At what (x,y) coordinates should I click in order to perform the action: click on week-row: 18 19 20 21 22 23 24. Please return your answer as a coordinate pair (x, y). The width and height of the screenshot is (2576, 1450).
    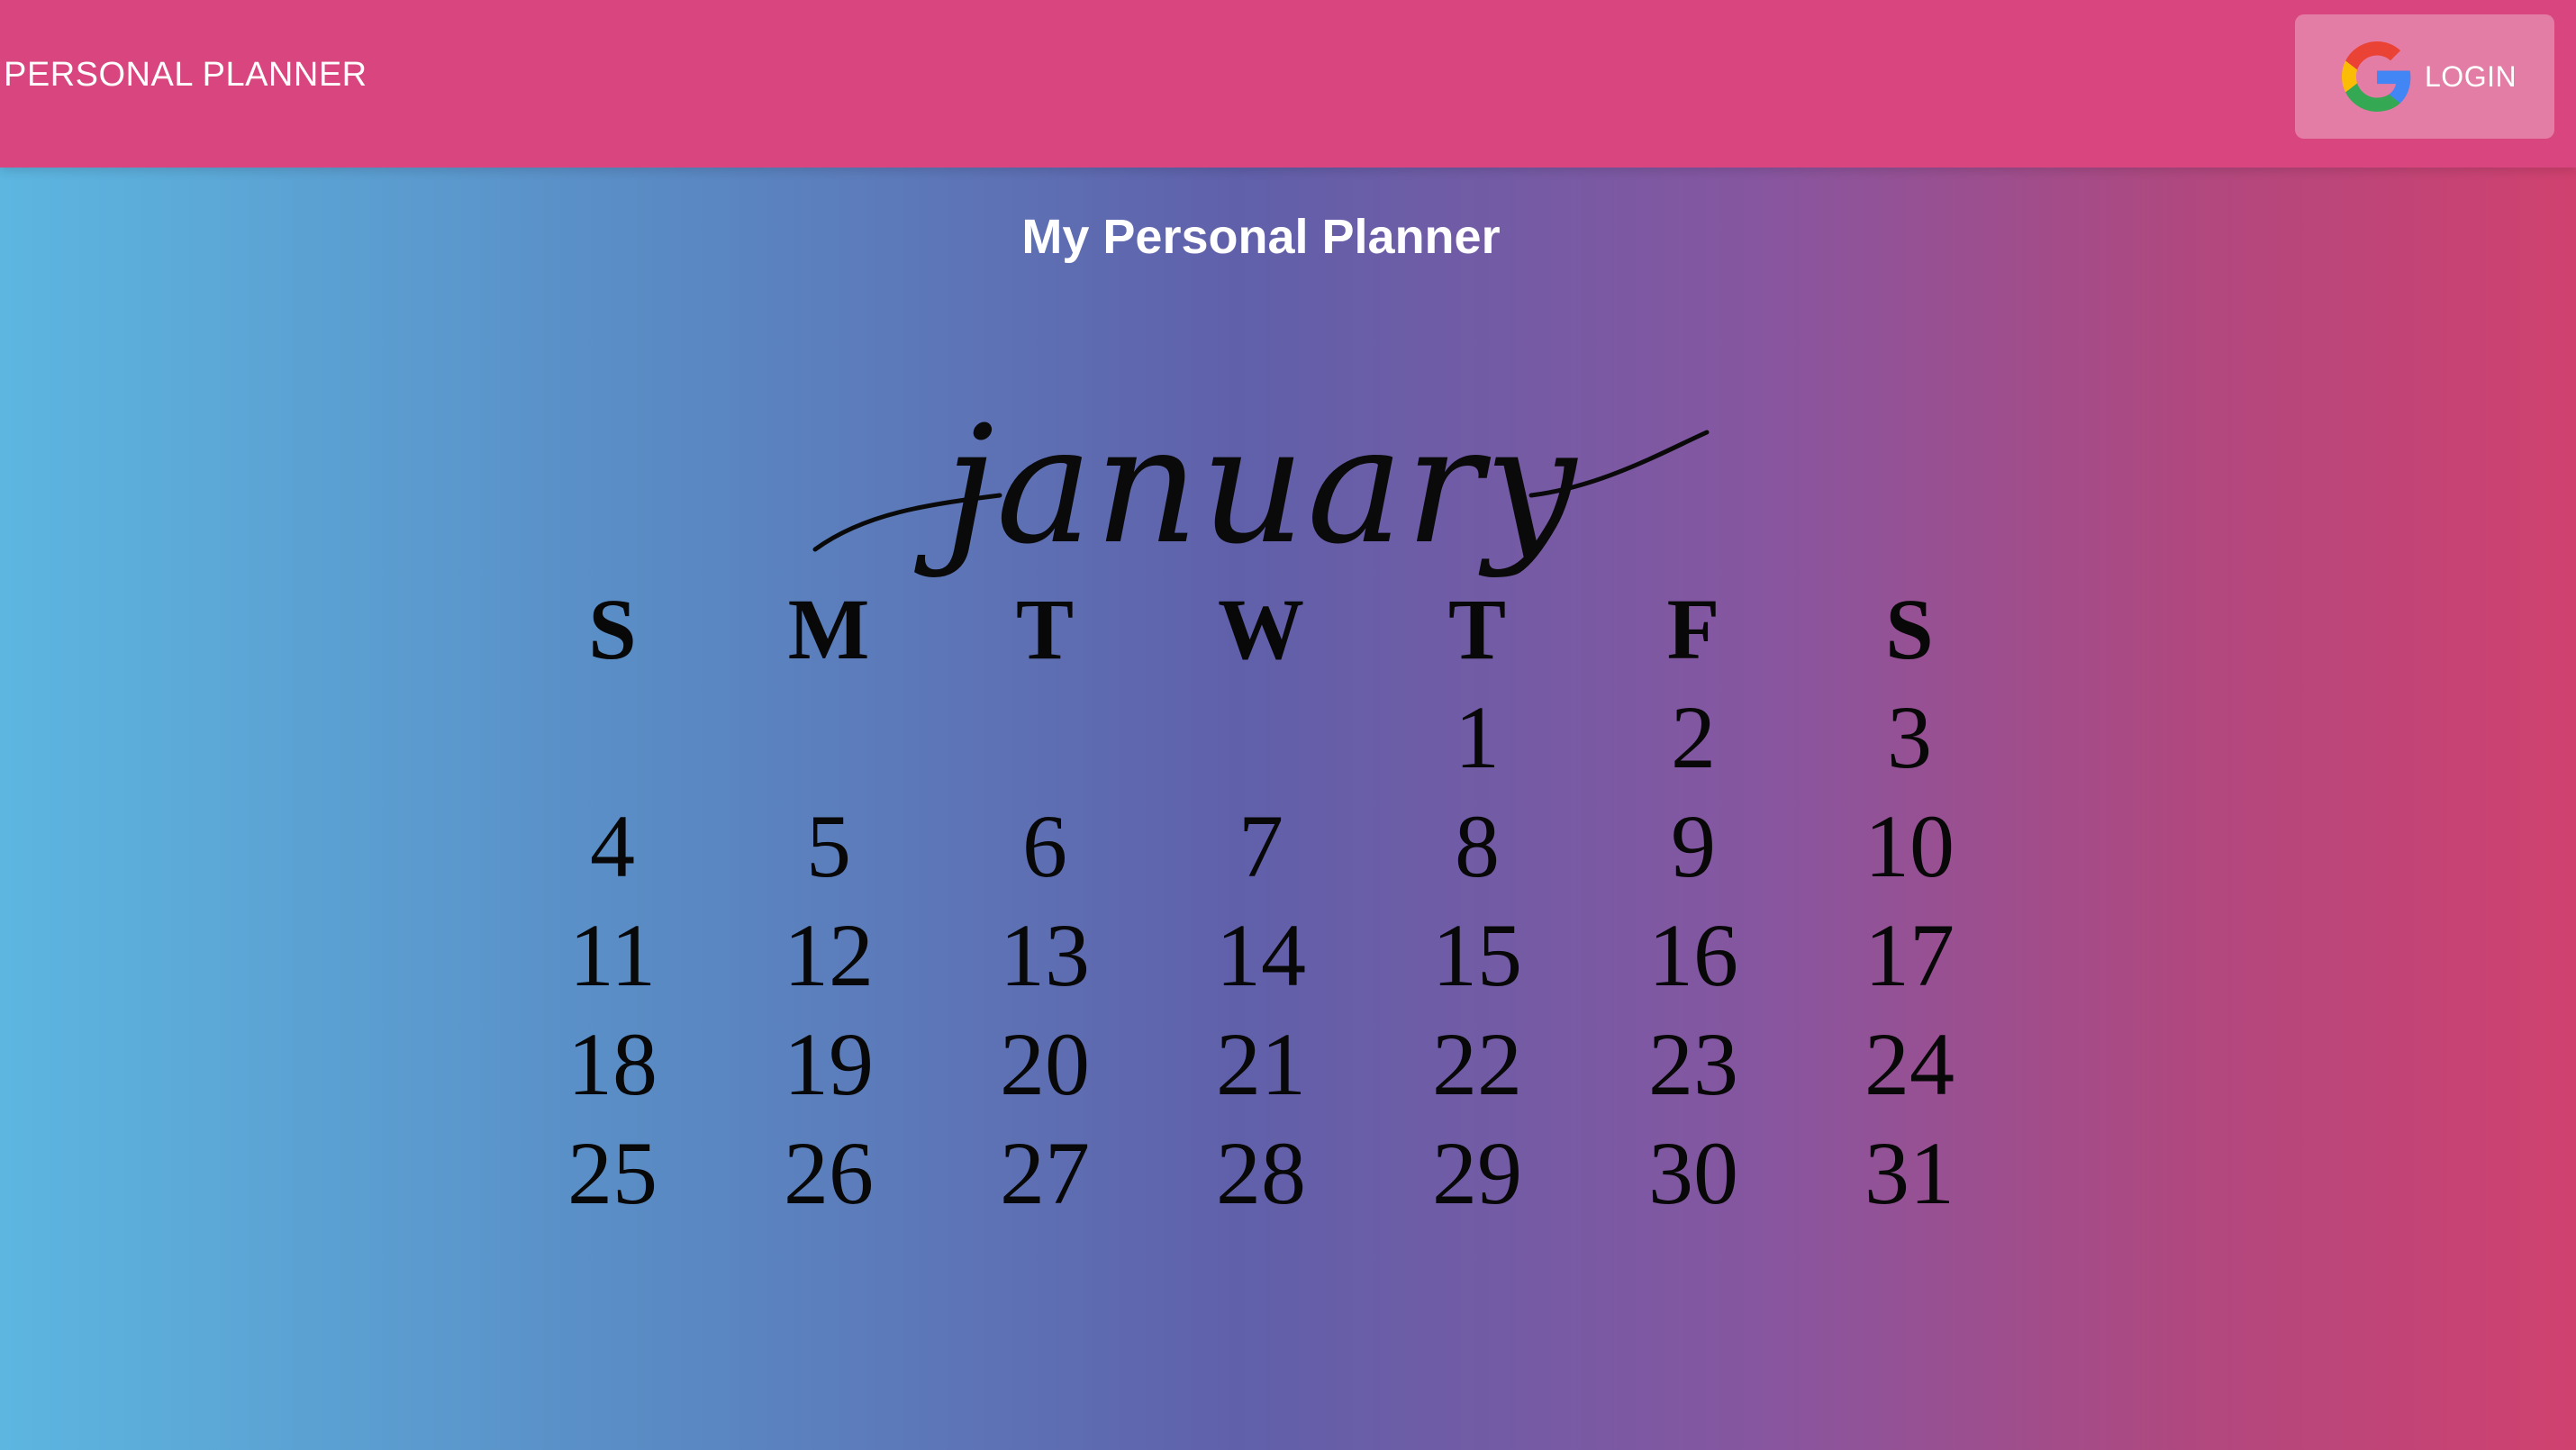
    Looking at the image, I should click on (1261, 1065).